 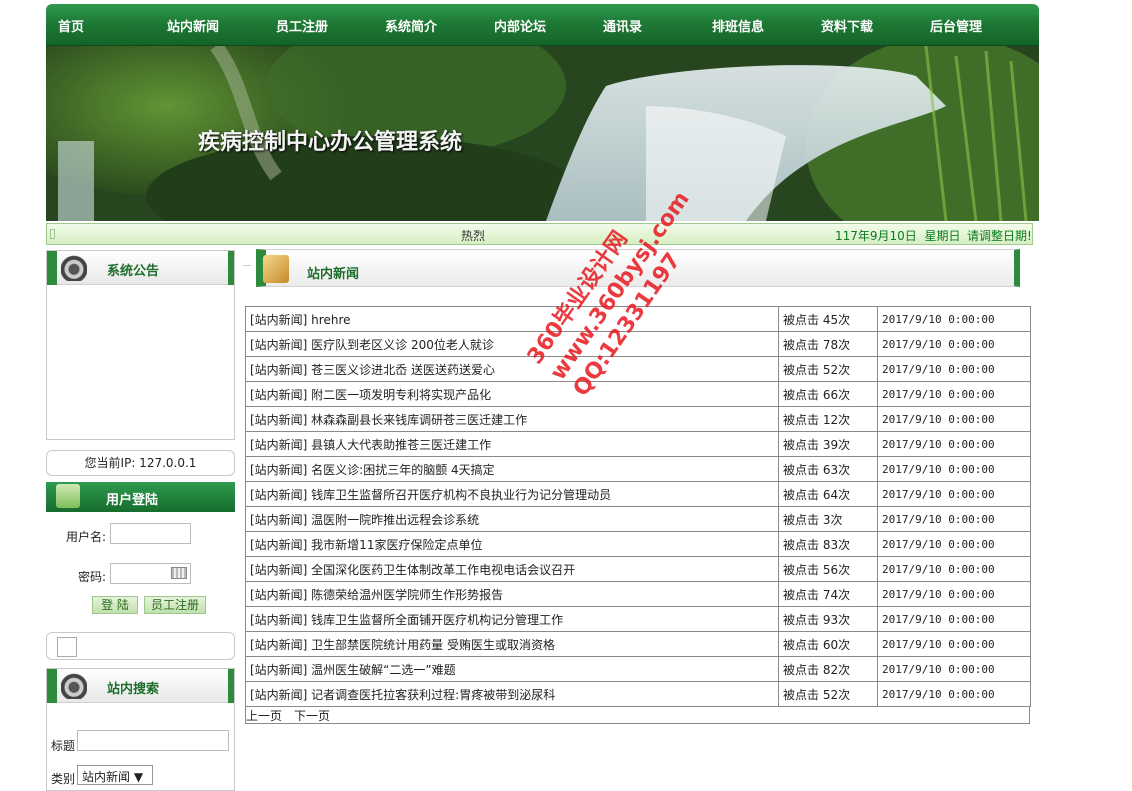 I want to click on password-label: 密码:, so click(x=91, y=577).